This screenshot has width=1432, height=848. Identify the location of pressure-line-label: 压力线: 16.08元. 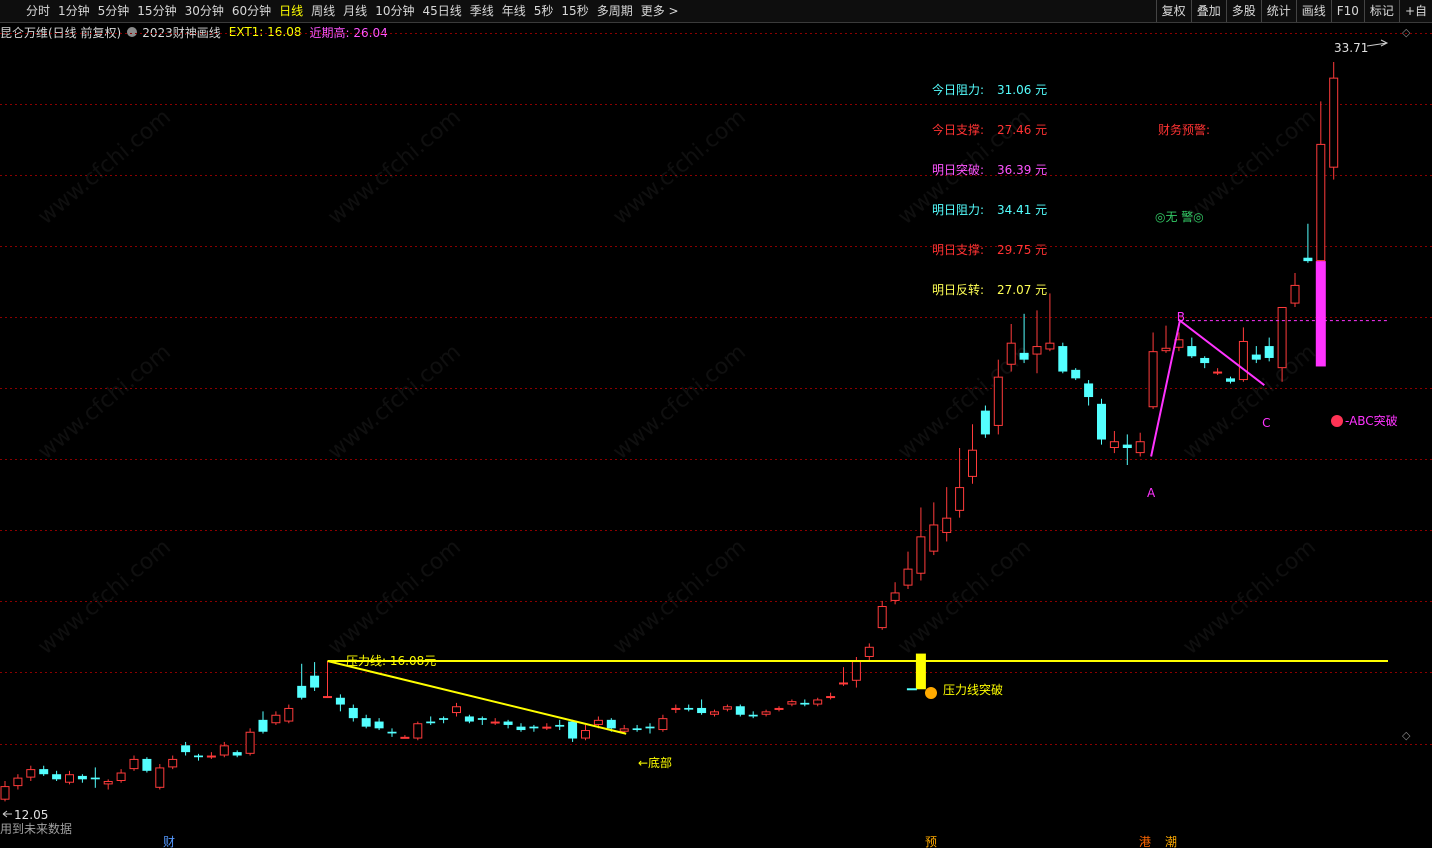
(391, 661).